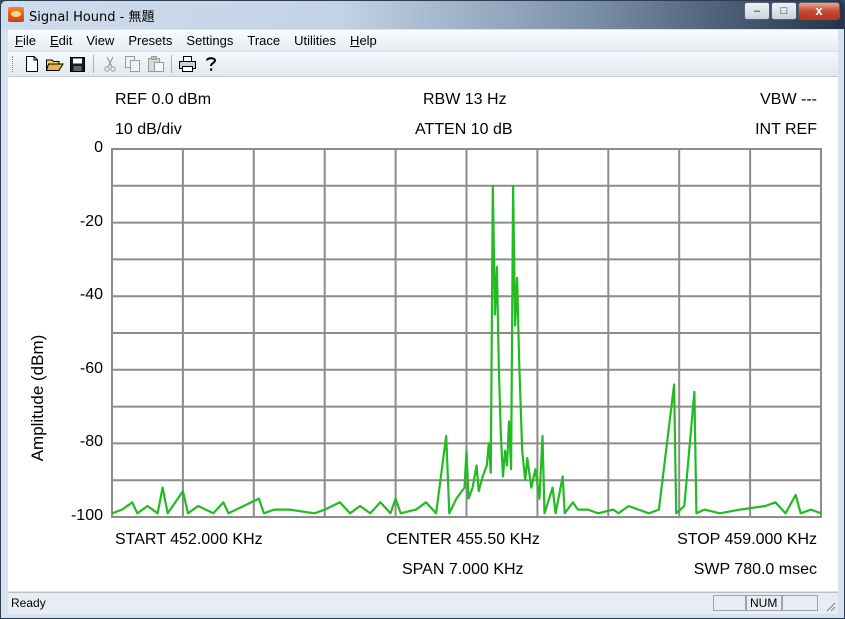 This screenshot has width=845, height=619. I want to click on paste-button, so click(155, 64).